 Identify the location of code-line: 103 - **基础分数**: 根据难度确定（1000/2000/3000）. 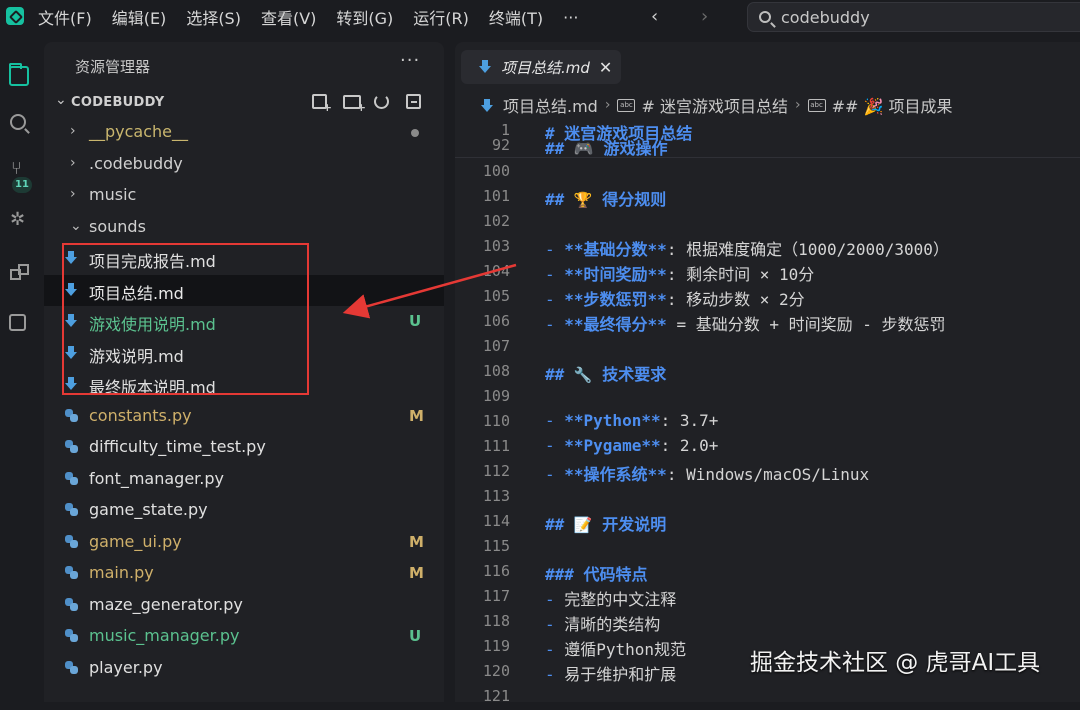
(767, 247).